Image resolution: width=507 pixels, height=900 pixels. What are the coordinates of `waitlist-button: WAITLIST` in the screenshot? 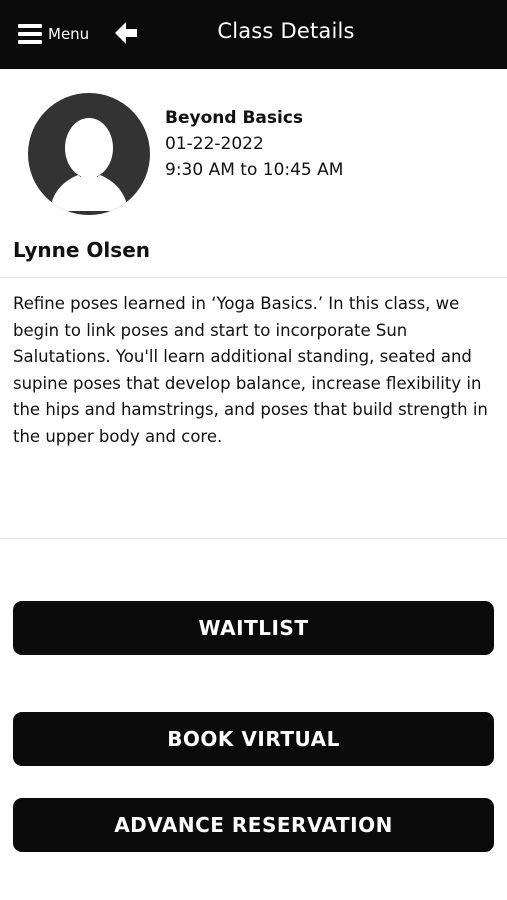 It's located at (253, 628).